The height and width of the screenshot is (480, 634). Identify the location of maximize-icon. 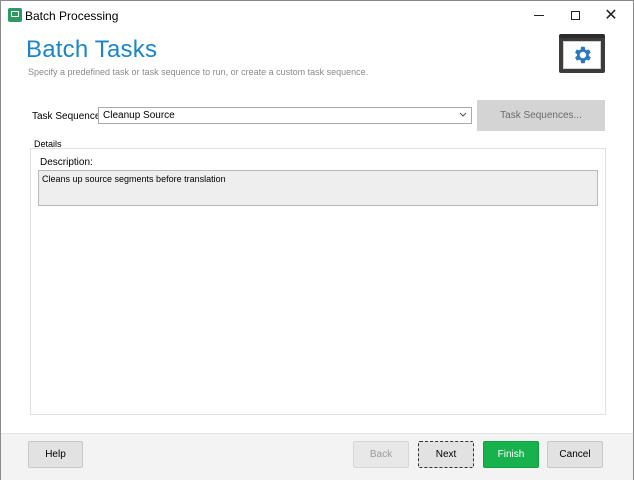
(575, 15).